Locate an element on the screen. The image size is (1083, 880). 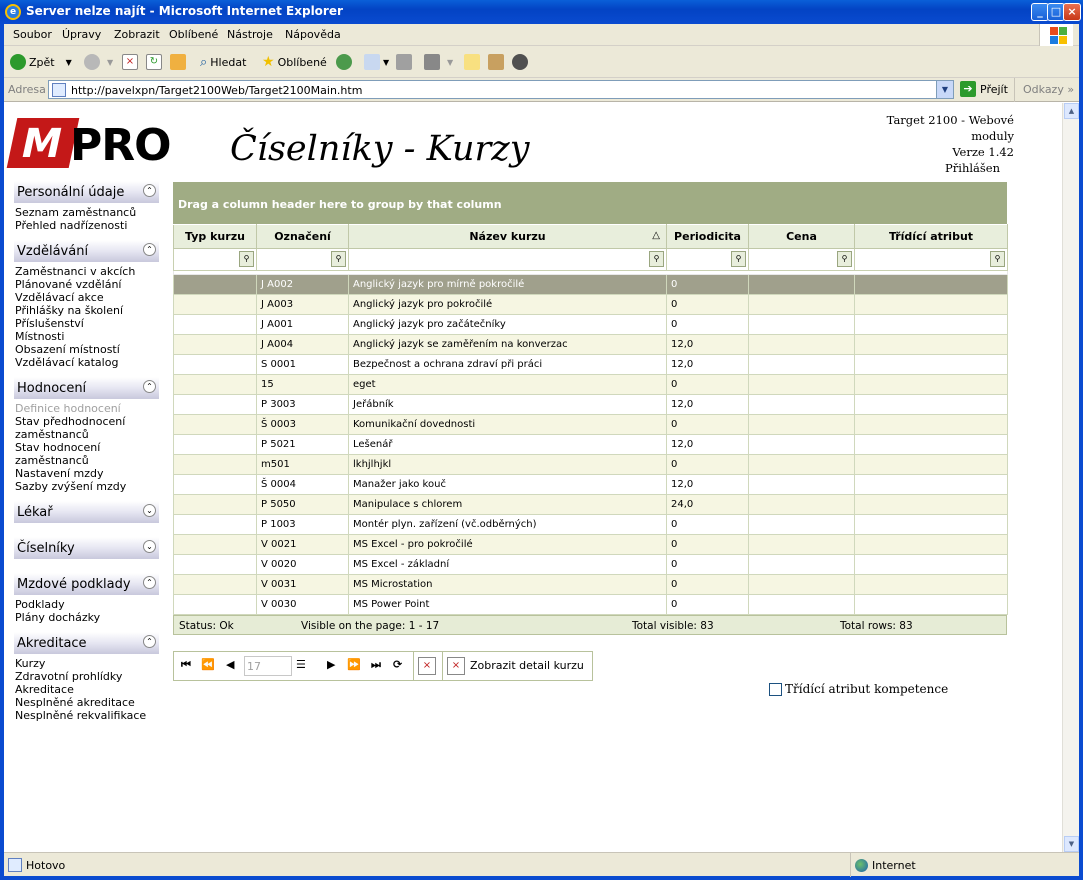
filter-periodicita: ⚲ is located at coordinates (707, 259).